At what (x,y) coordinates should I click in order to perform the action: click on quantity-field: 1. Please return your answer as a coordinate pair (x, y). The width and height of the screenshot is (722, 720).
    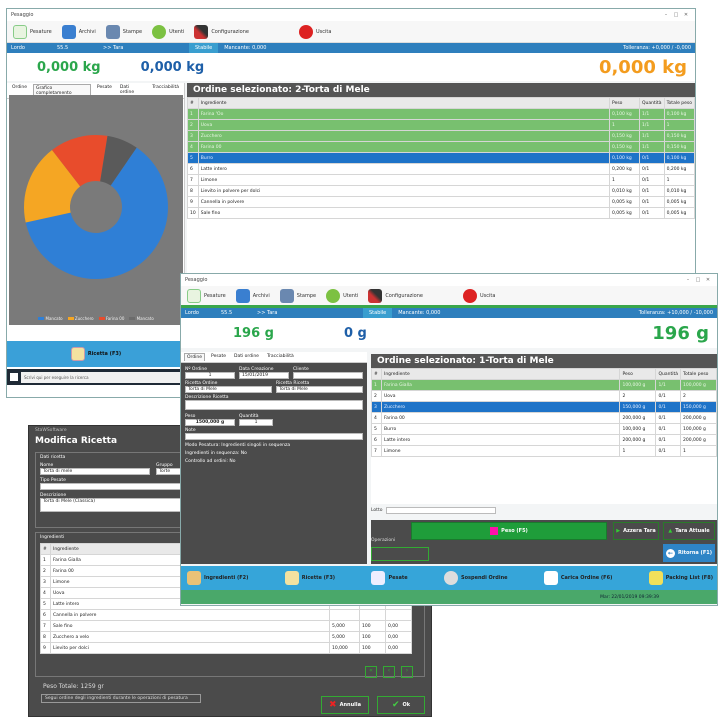
    Looking at the image, I should click on (256, 422).